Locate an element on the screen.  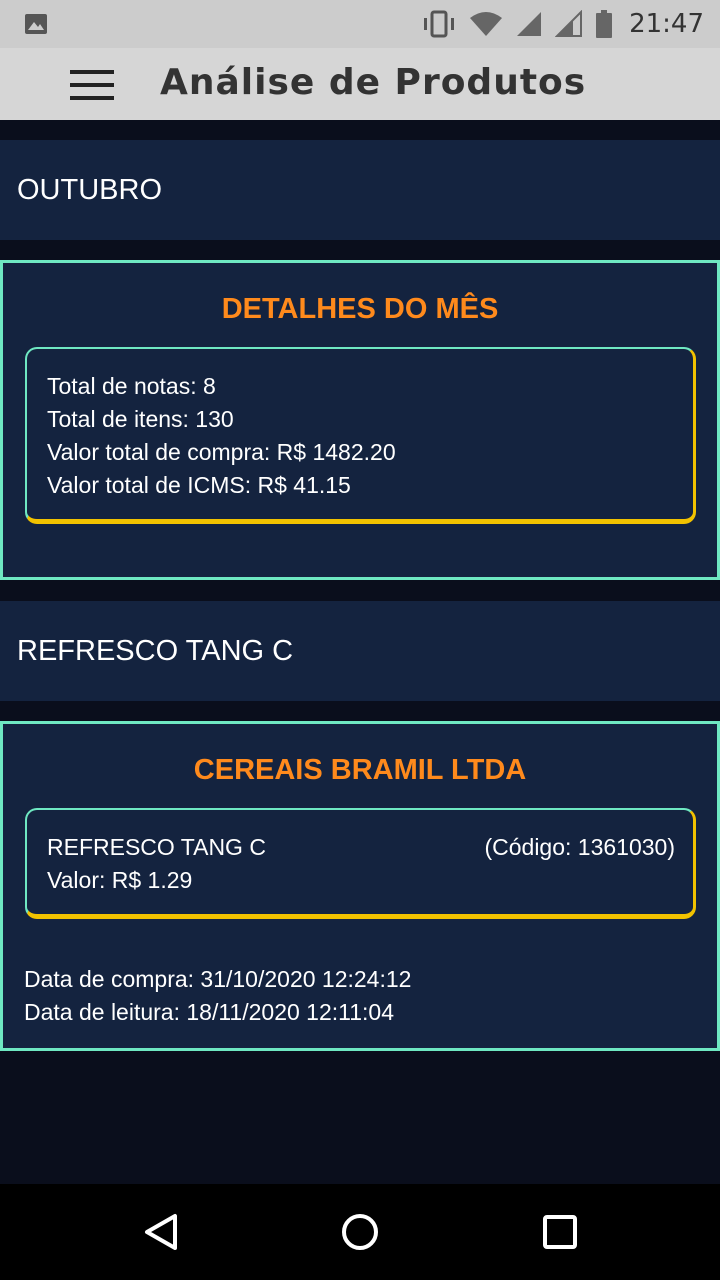
product-header-label: REFRESCO TANG C is located at coordinates (155, 651).